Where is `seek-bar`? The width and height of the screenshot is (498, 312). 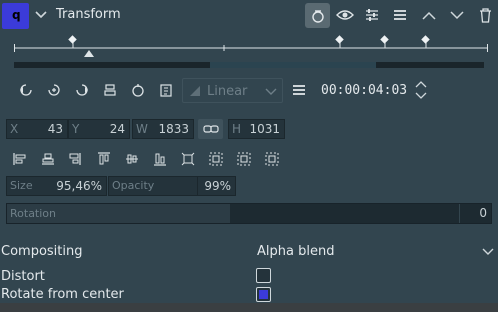 seek-bar is located at coordinates (249, 65).